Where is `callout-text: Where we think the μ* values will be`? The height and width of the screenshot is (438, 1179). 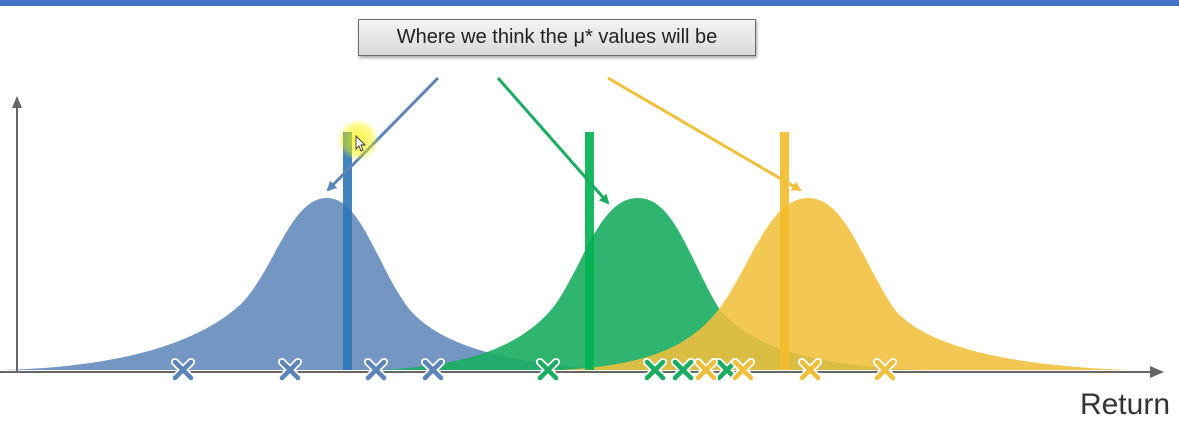 callout-text: Where we think the μ* values will be is located at coordinates (557, 37).